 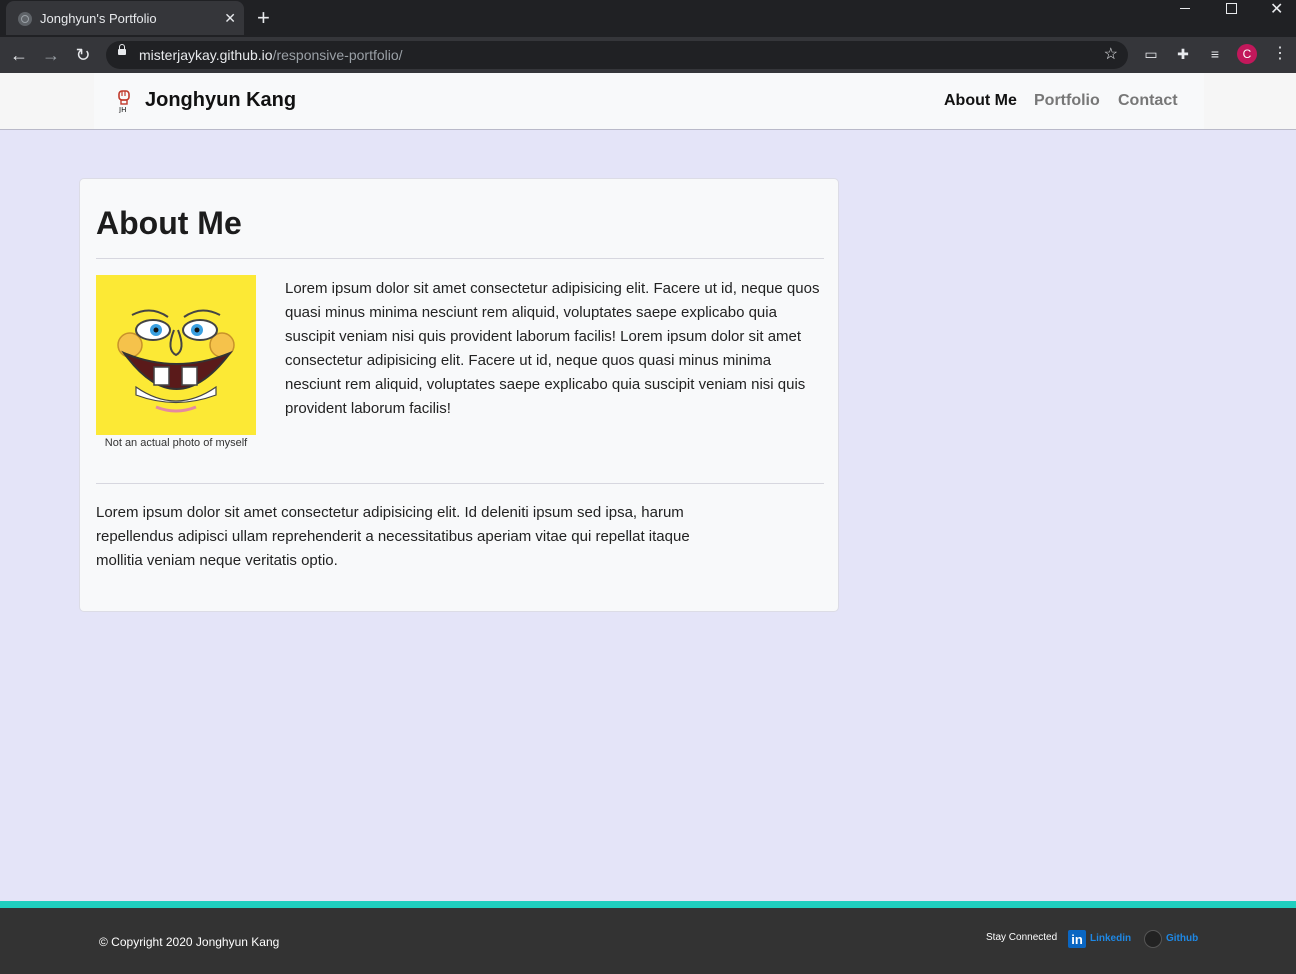 I want to click on tab-title: Jonghyun's Portfolio, so click(x=98, y=18).